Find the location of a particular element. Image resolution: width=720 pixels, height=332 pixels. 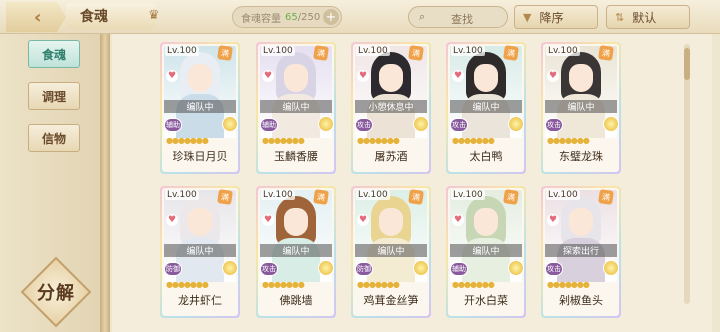

food-soul-card: Lv.100 满 ♥ 编队中 攻击 ●●●●●●● 东璧龙珠 is located at coordinates (581, 108).